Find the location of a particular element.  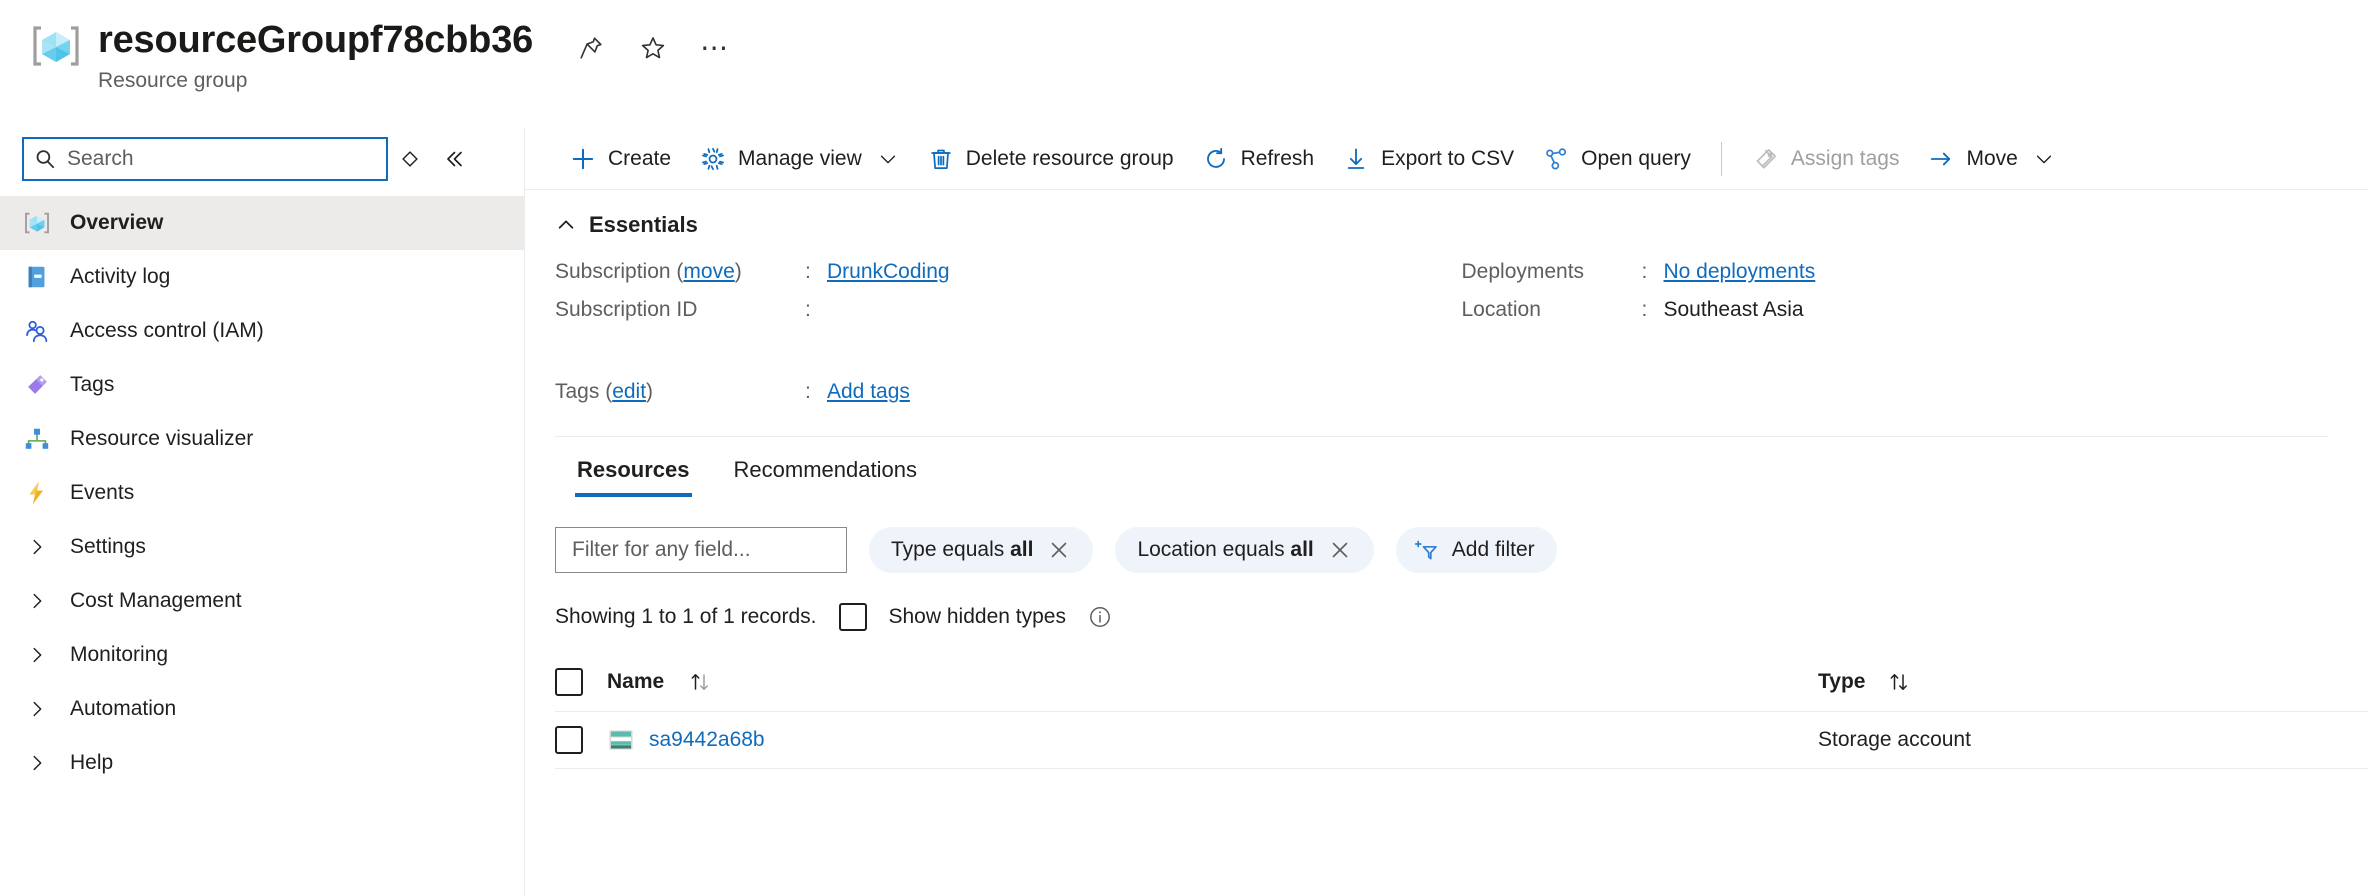

command-label: Delete resource group is located at coordinates (1069, 158).